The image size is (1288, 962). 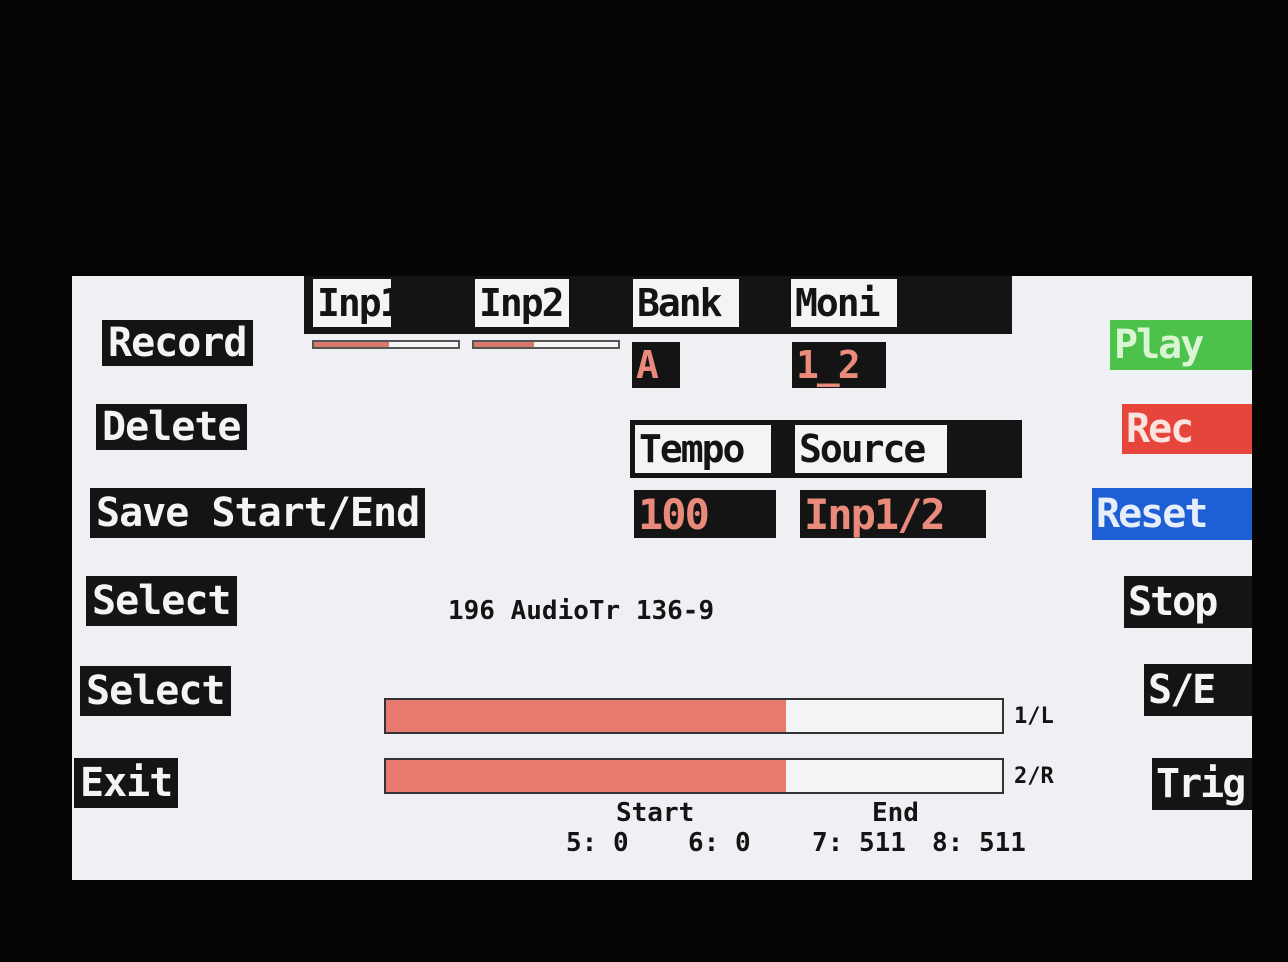 I want to click on level-bar-left, so click(x=694, y=716).